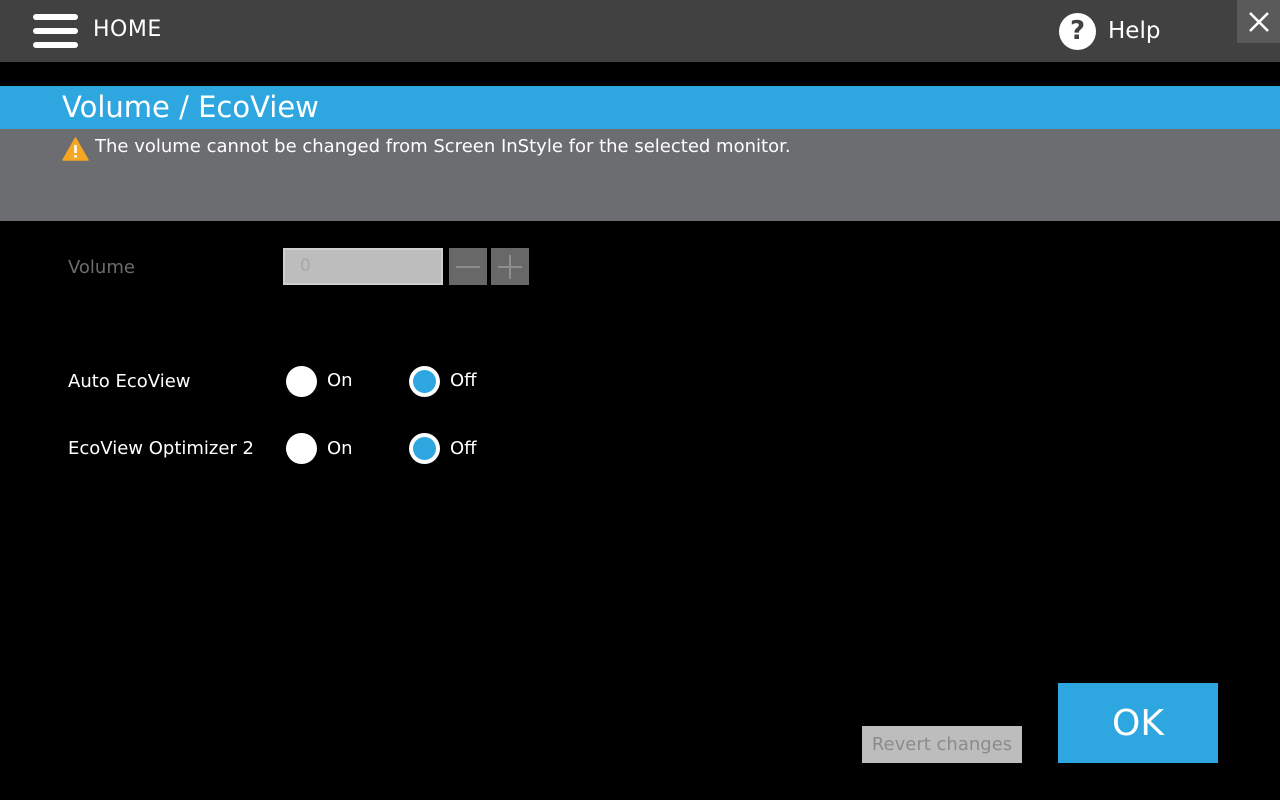 This screenshot has height=800, width=1280. I want to click on auto-ecoview-off-label: Off, so click(463, 380).